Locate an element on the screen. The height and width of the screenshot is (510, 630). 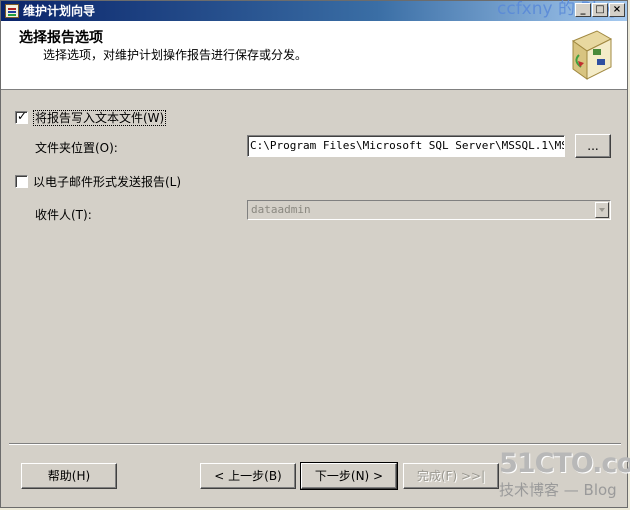
recipient-label: 收件人(T): is located at coordinates (63, 215).